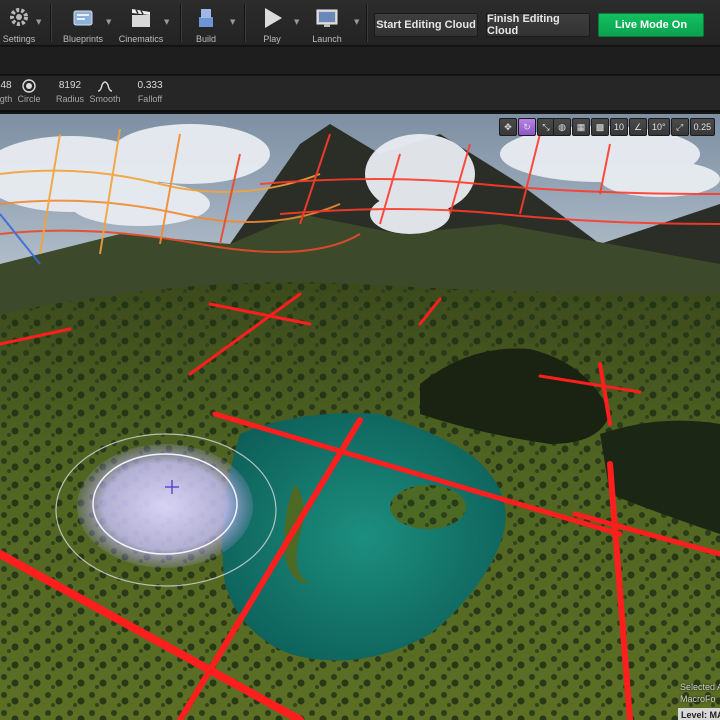  What do you see at coordinates (714, 715) in the screenshot?
I see `level-name: MAI` at bounding box center [714, 715].